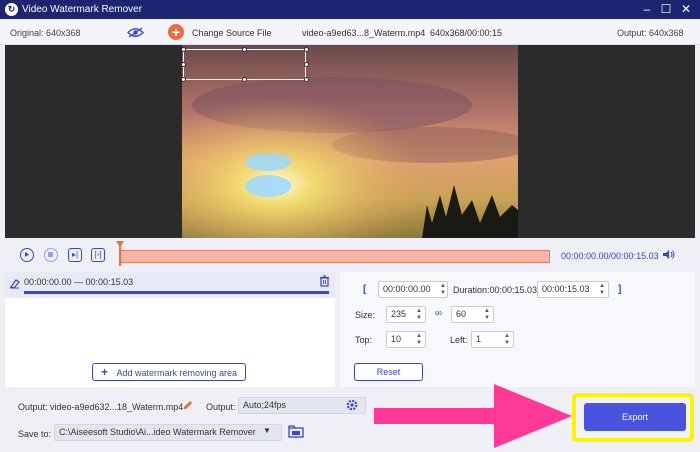 Image resolution: width=700 pixels, height=452 pixels. I want to click on output-label: Output:, so click(33, 407).